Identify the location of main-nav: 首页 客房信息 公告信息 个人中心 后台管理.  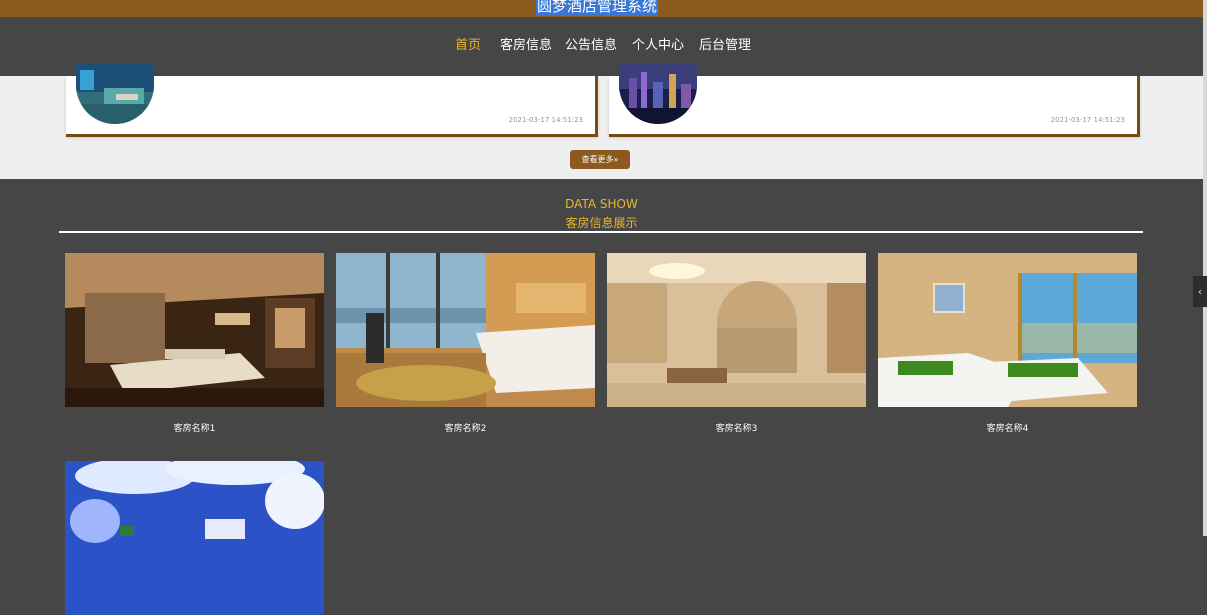
(601, 46).